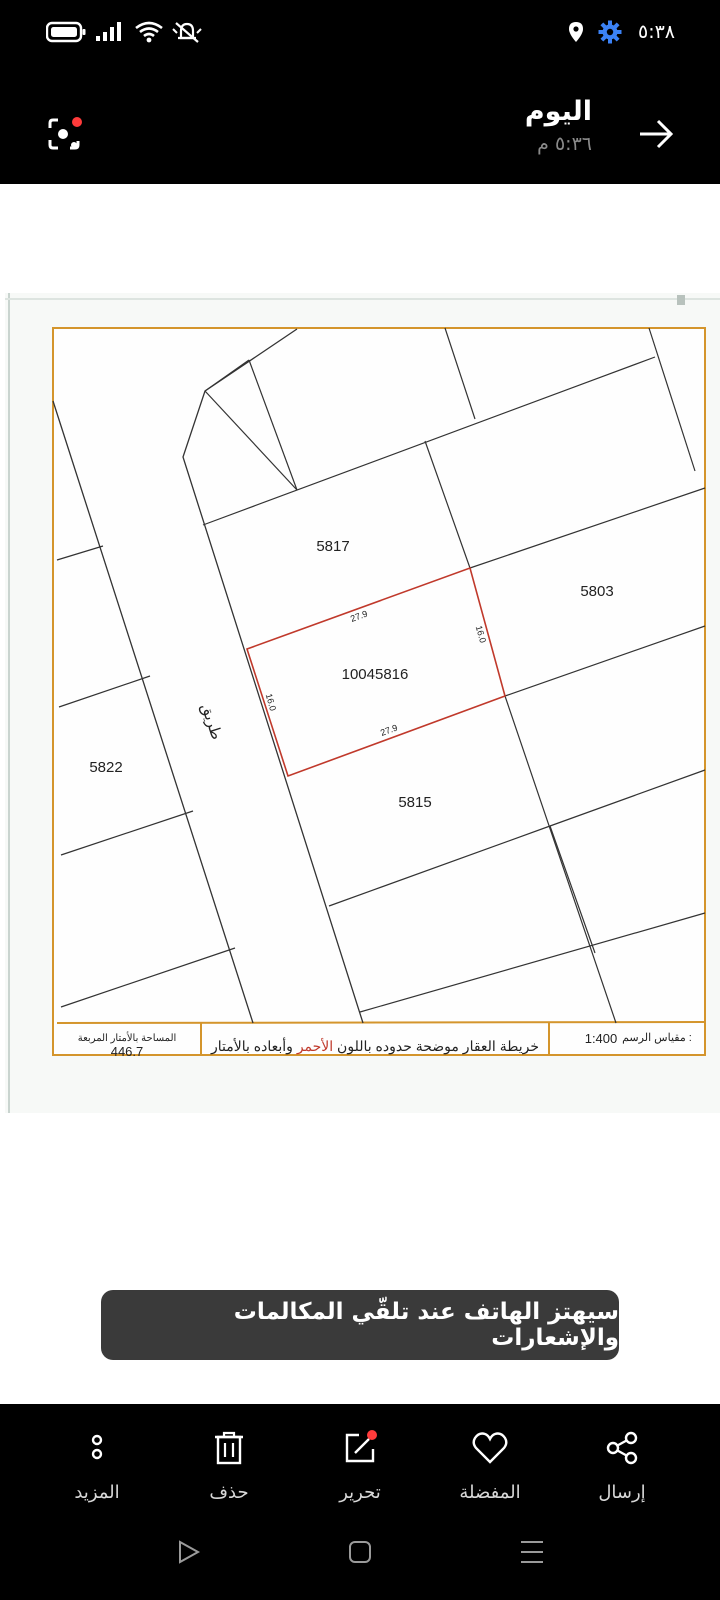 This screenshot has height=1600, width=720. I want to click on mute-icon, so click(187, 32).